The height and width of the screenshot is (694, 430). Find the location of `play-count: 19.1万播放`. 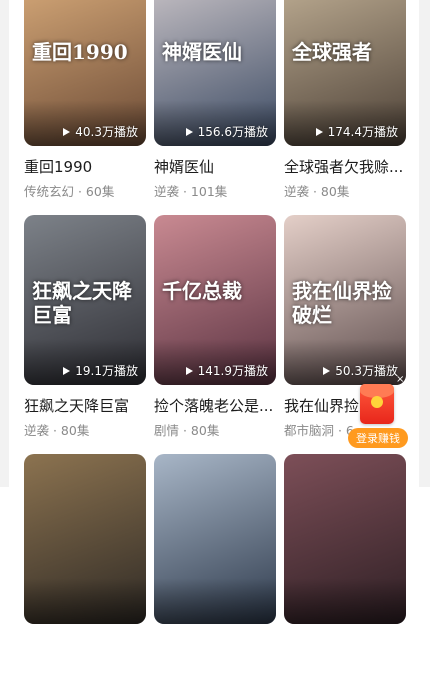

play-count: 19.1万播放 is located at coordinates (100, 370).